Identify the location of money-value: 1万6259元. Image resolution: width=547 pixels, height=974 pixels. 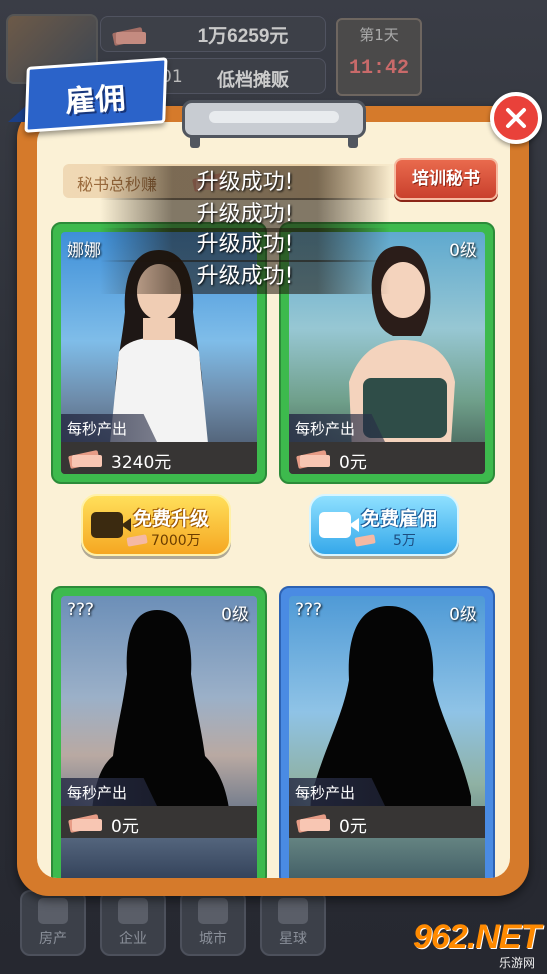
(243, 36).